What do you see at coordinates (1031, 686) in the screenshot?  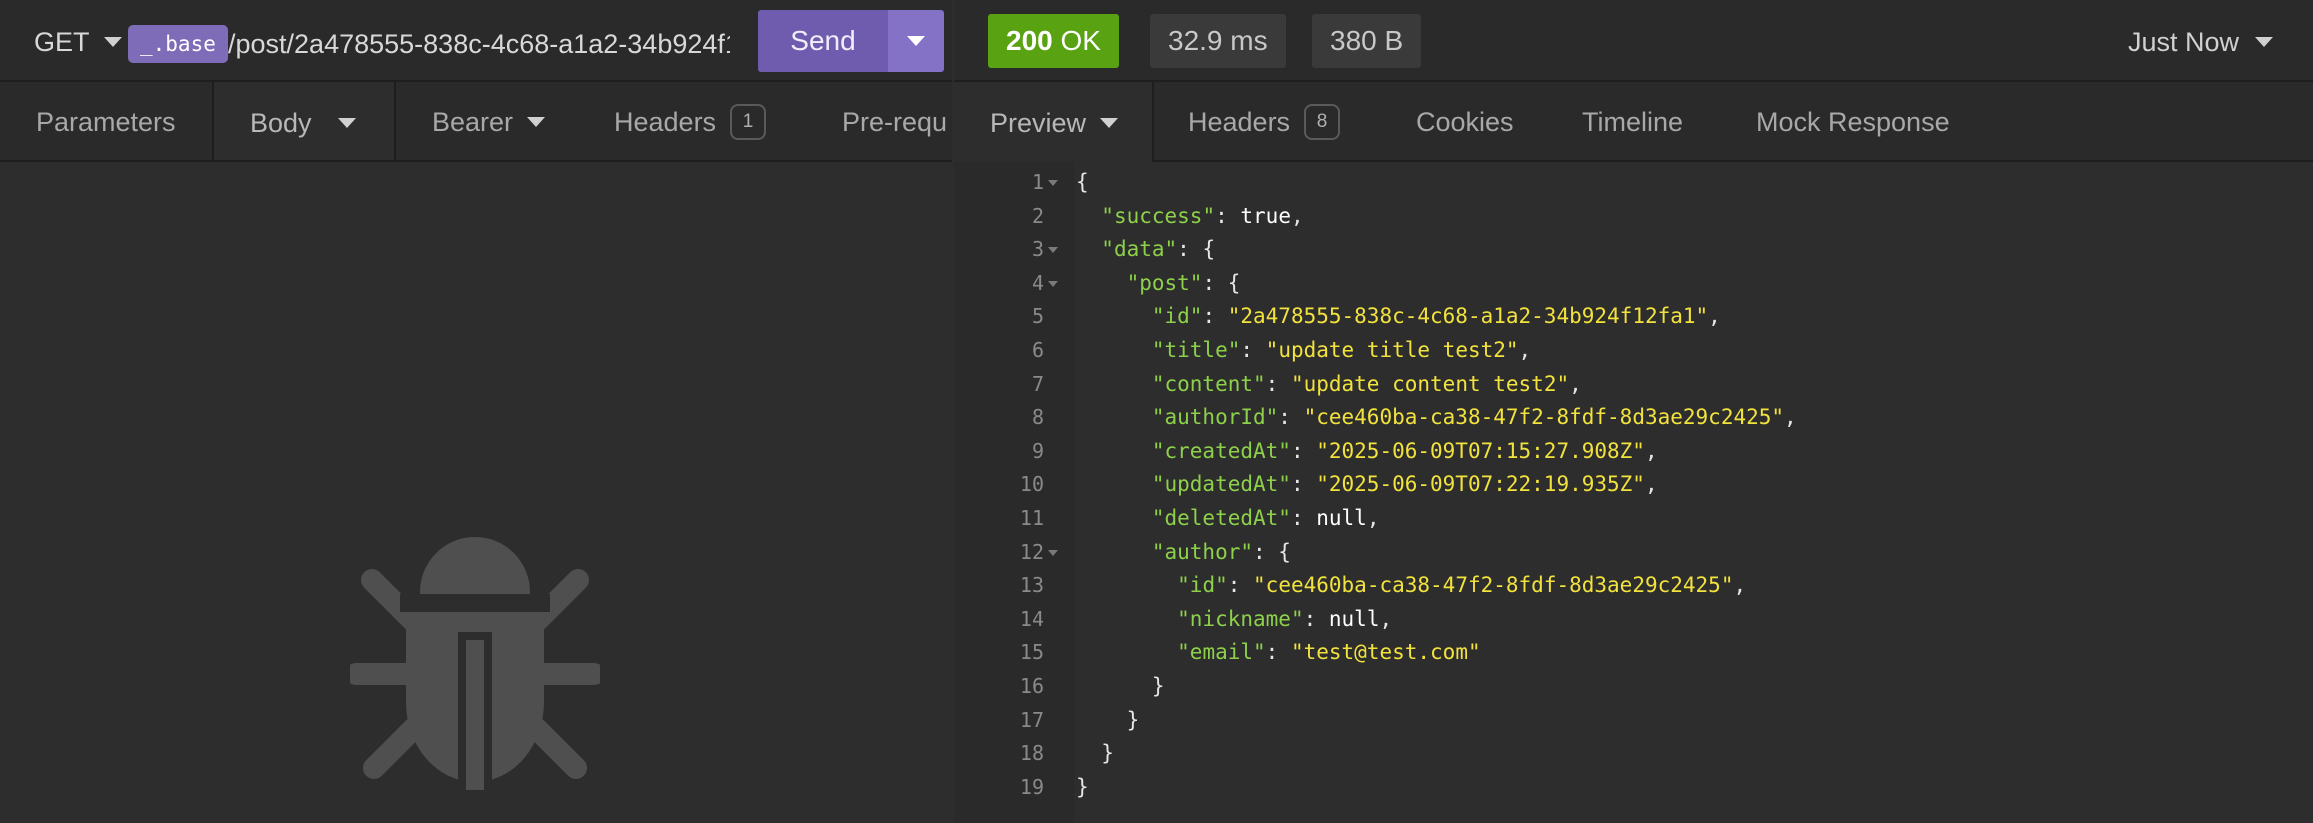 I see `line-number: 16` at bounding box center [1031, 686].